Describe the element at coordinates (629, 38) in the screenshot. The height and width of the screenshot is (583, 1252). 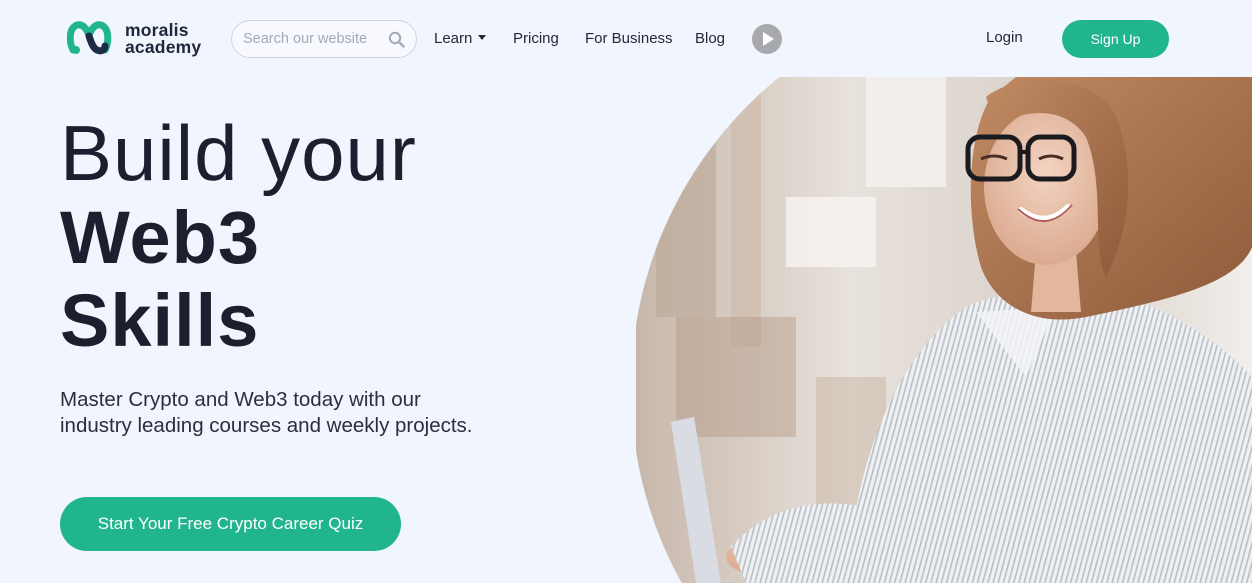
I see `nav-for-business: For Business` at that location.